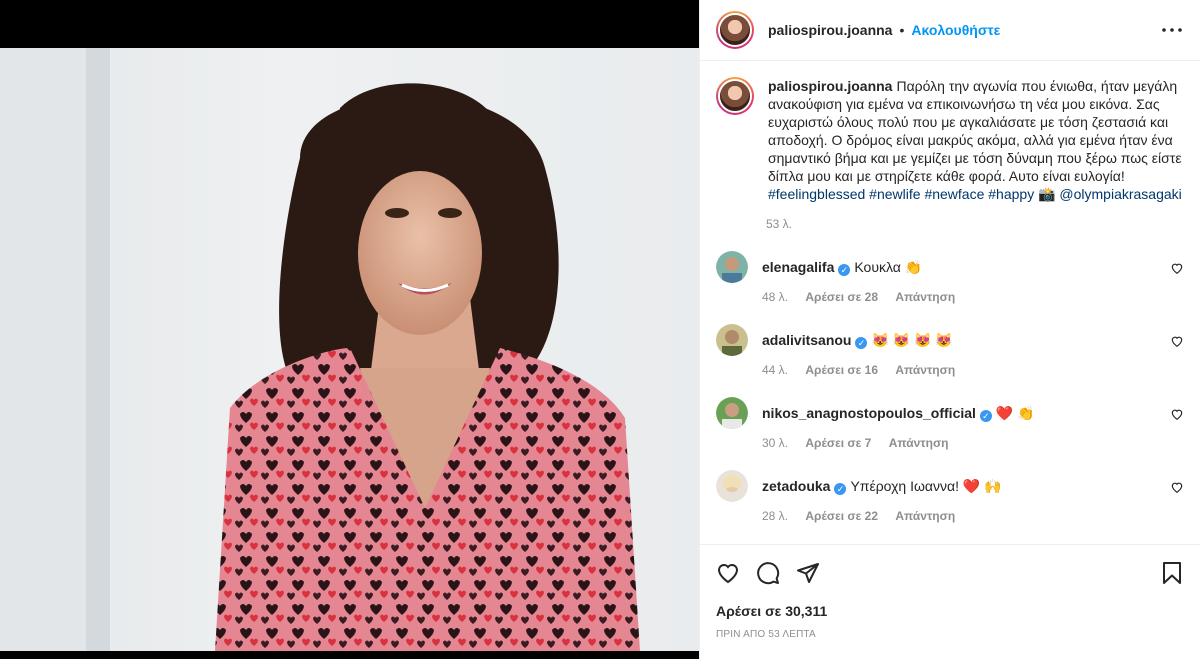 The image size is (1200, 659). Describe the element at coordinates (735, 96) in the screenshot. I see `caption-avatar` at that location.